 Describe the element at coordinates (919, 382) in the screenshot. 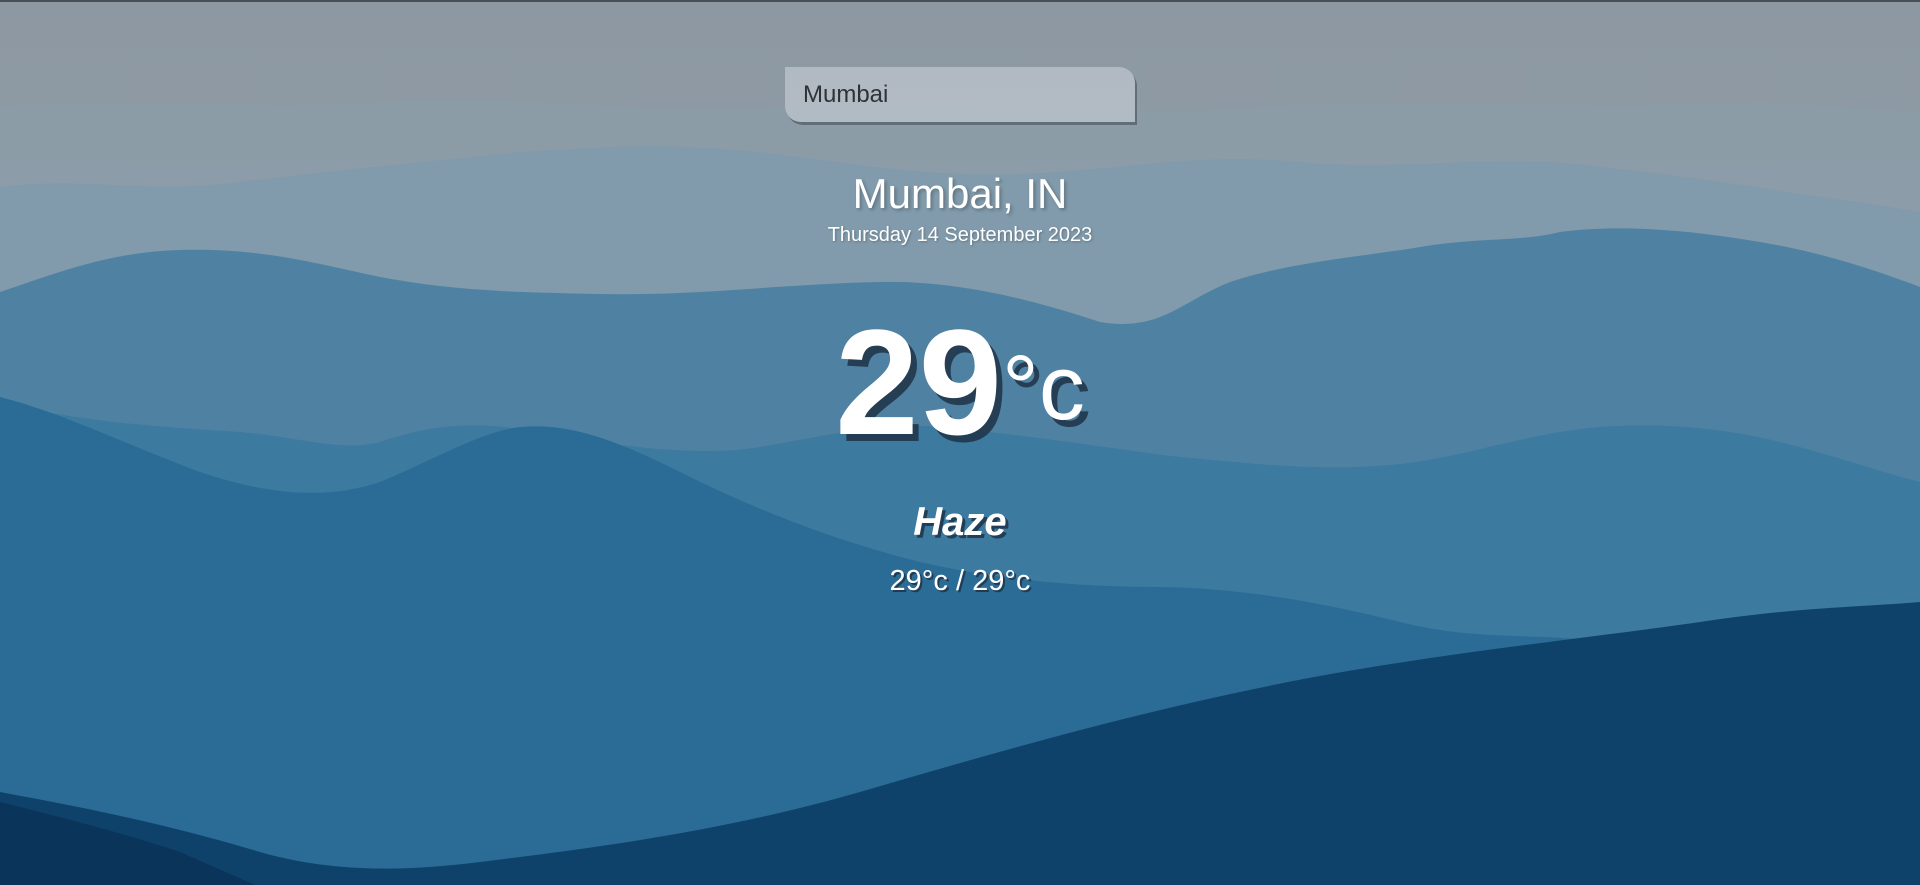

I see `temperature-value: 29` at that location.